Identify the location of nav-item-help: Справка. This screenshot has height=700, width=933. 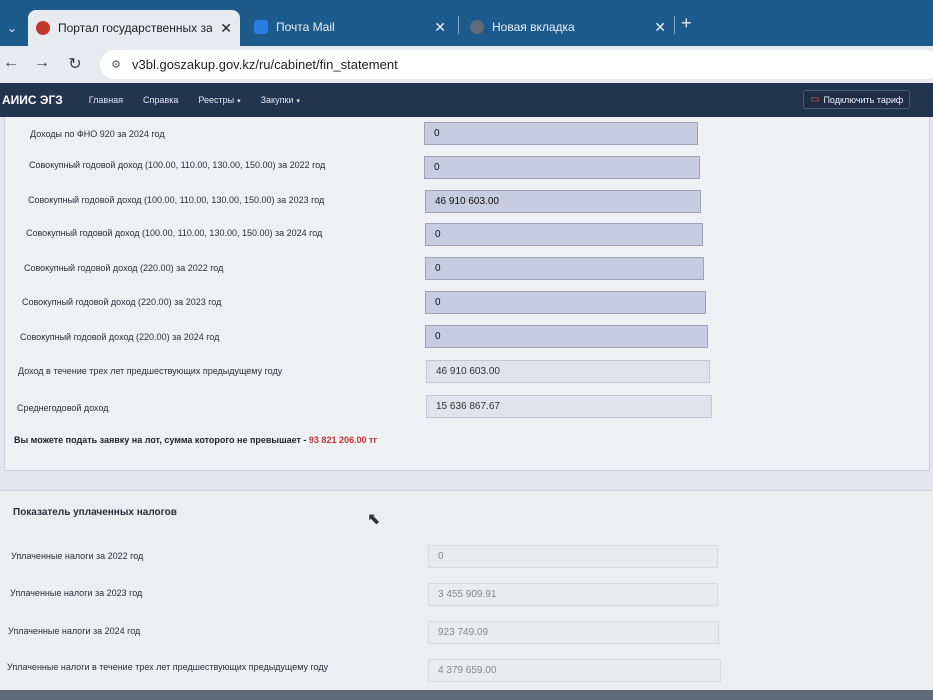
(160, 100).